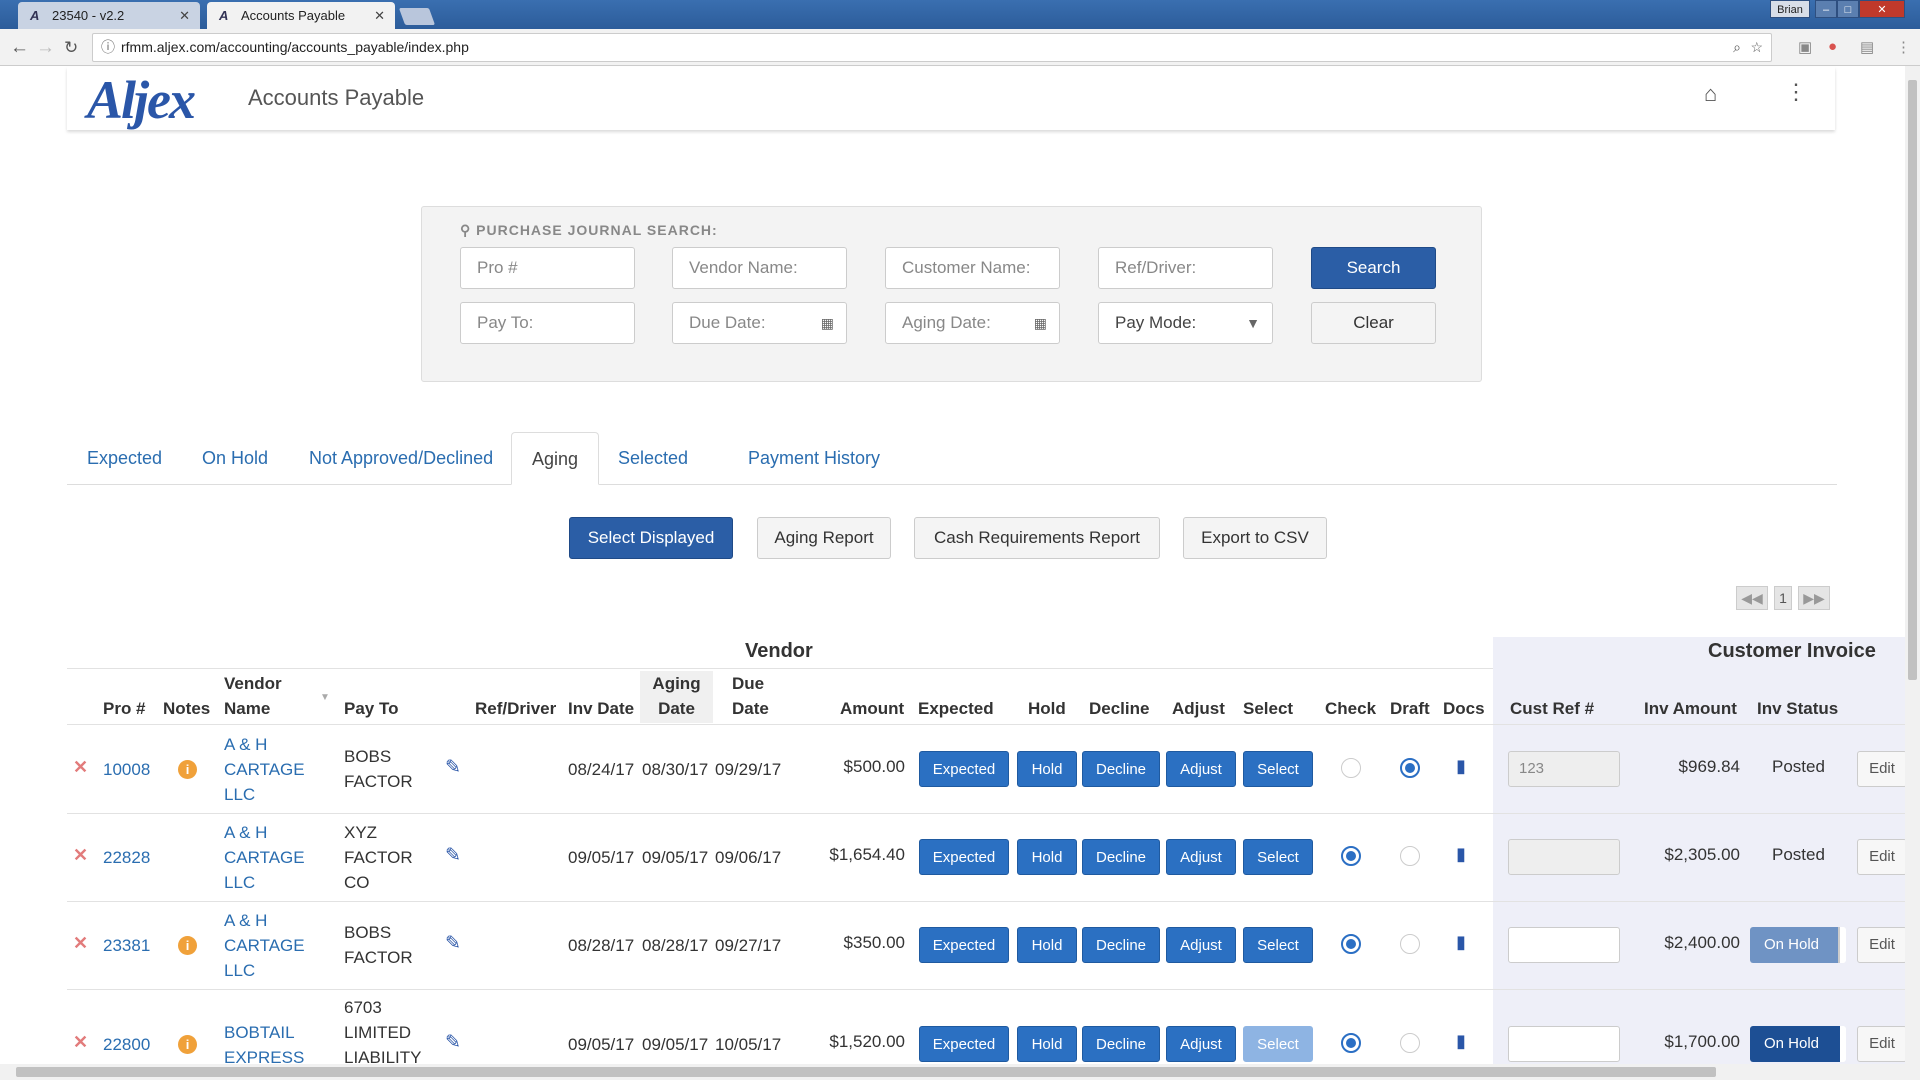 The height and width of the screenshot is (1080, 1920). What do you see at coordinates (1848, 9) in the screenshot?
I see `maximize-button: □` at bounding box center [1848, 9].